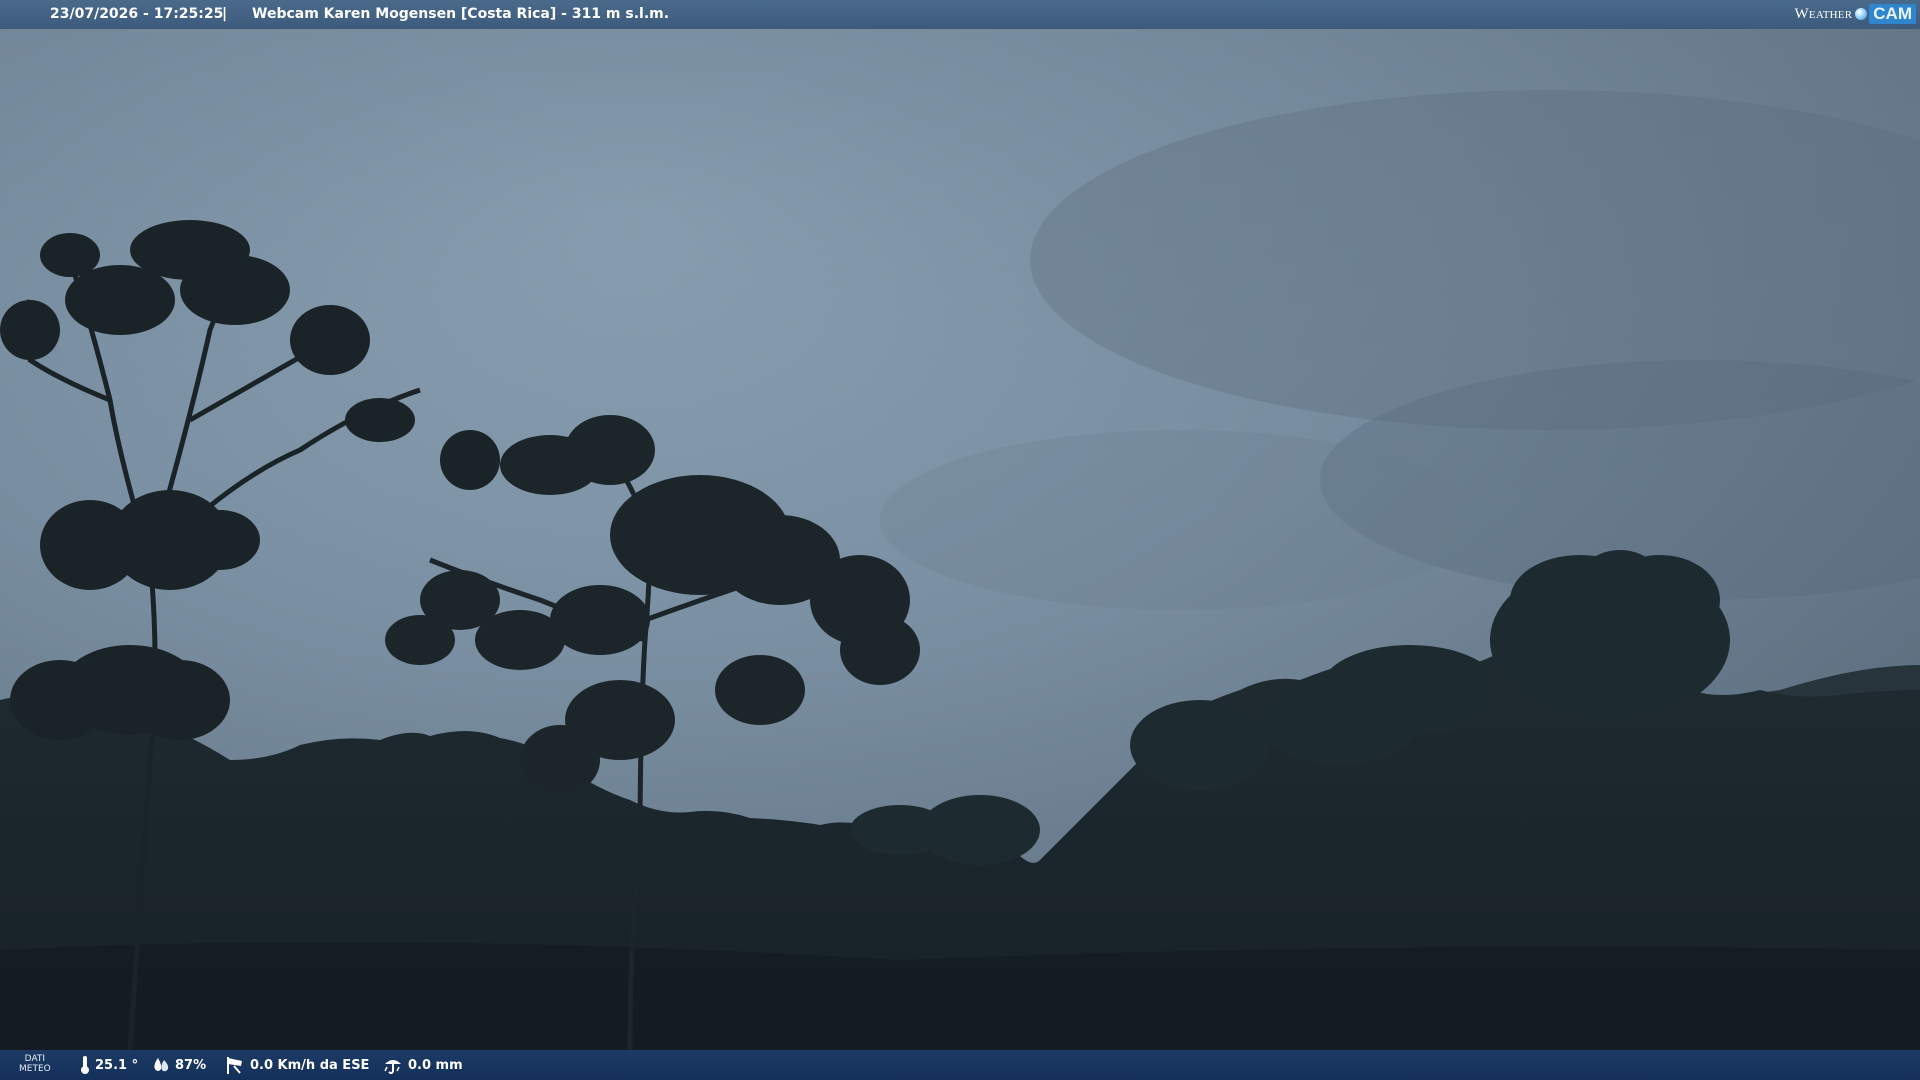 Image resolution: width=1920 pixels, height=1080 pixels. What do you see at coordinates (161, 1065) in the screenshot?
I see `droplet-icon` at bounding box center [161, 1065].